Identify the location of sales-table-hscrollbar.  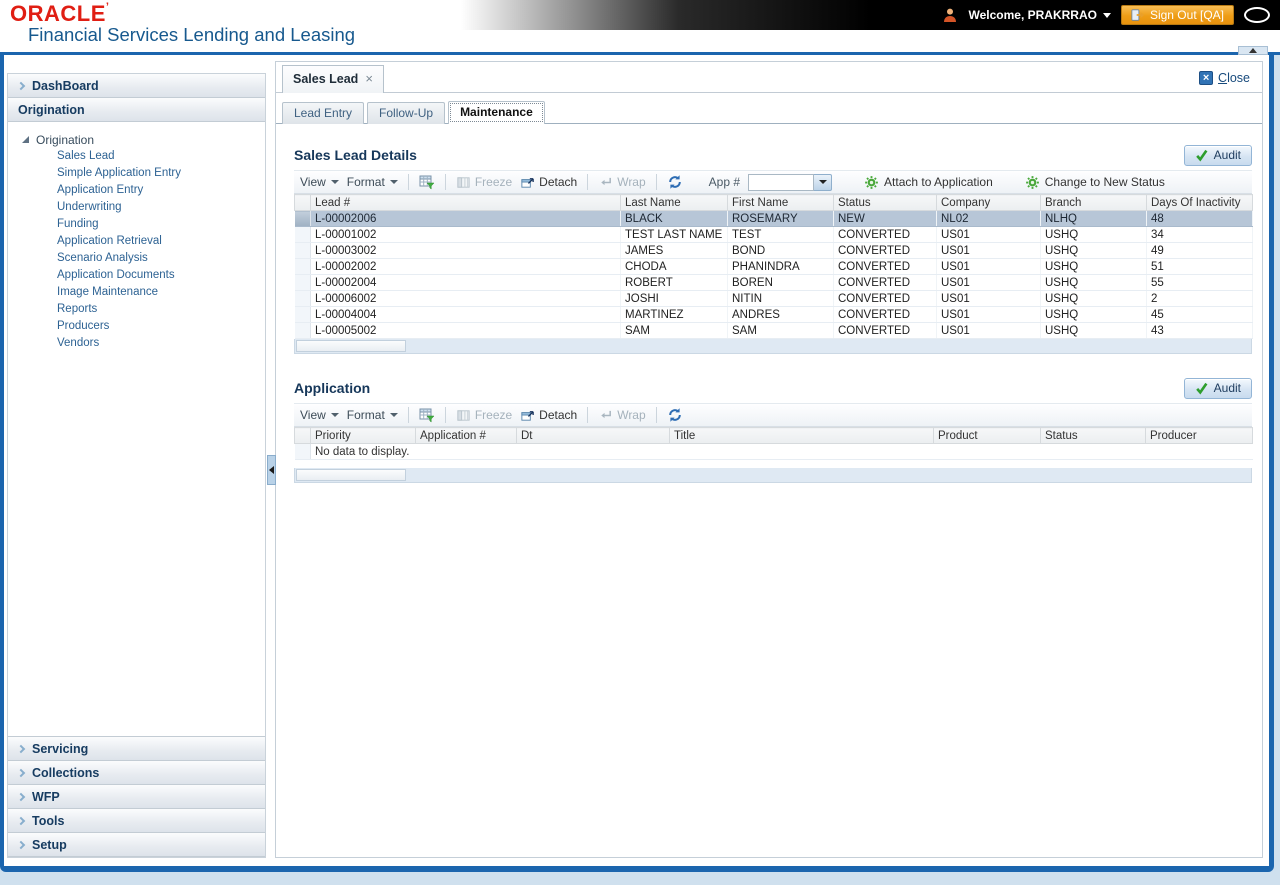
(773, 346).